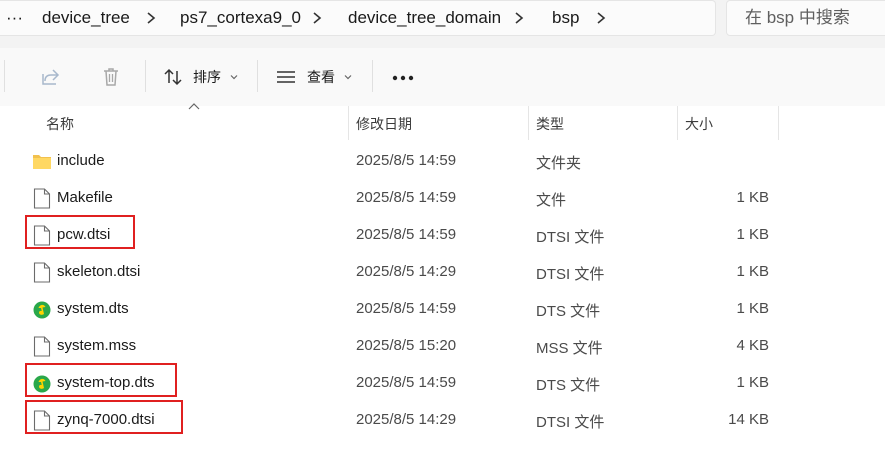 The width and height of the screenshot is (885, 466). I want to click on sort-label: 排序, so click(207, 77).